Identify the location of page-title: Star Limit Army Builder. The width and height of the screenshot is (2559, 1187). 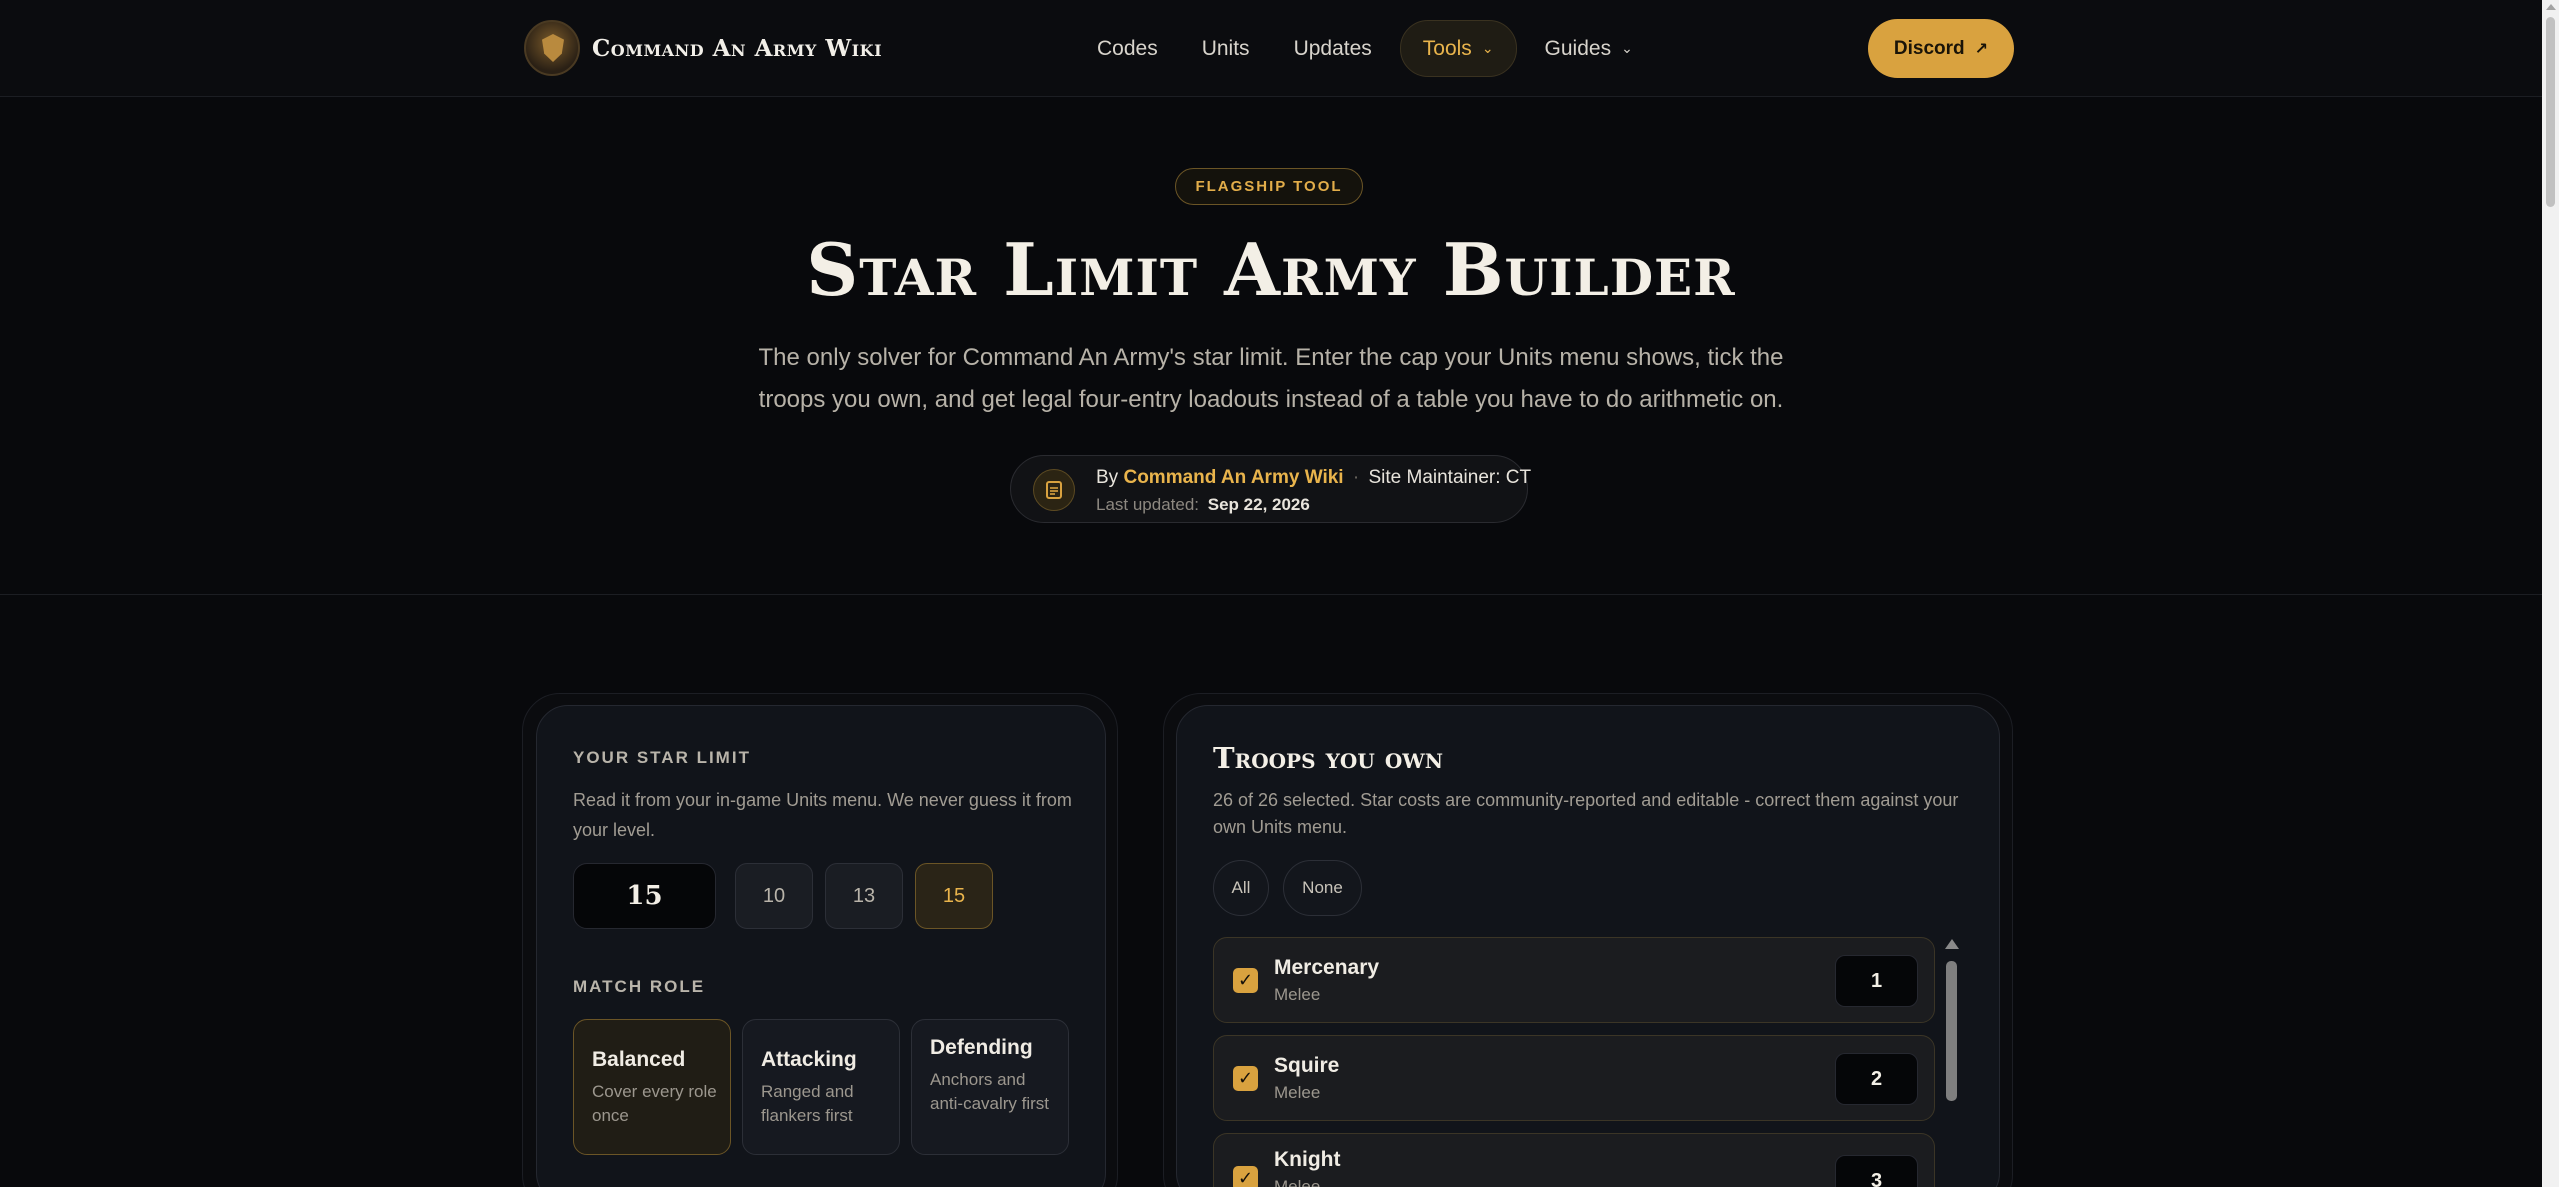
(1271, 269).